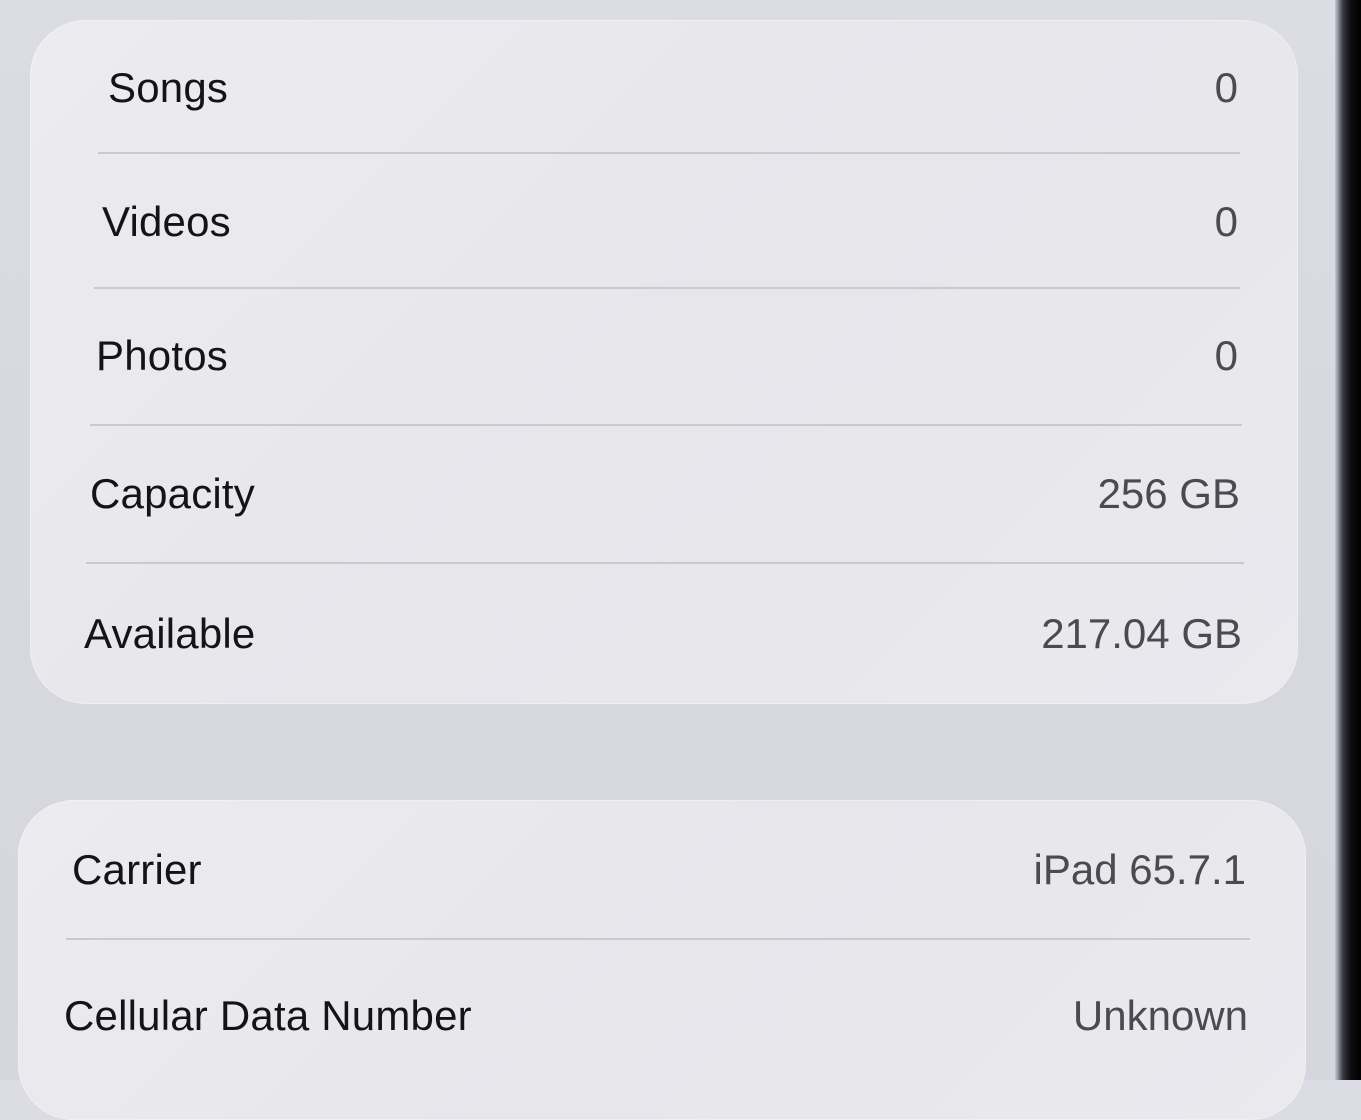 The height and width of the screenshot is (1120, 1361). What do you see at coordinates (162, 355) in the screenshot?
I see `row-label: Photos` at bounding box center [162, 355].